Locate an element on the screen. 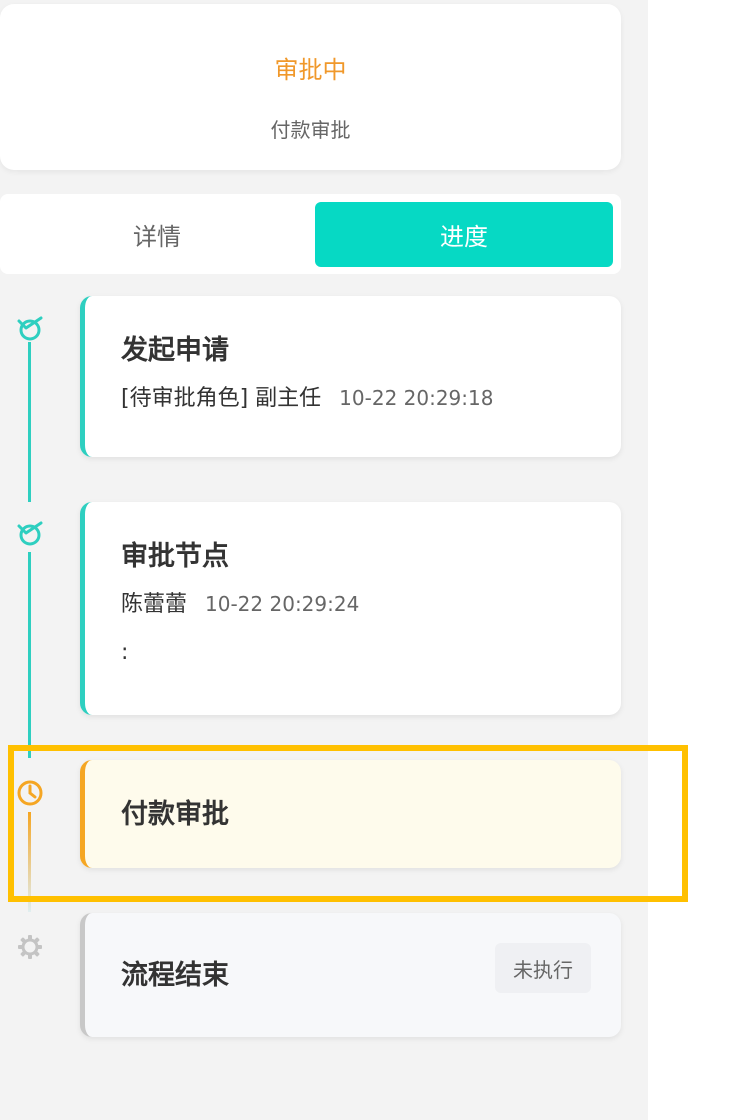  page-margin is located at coordinates (702, 560).